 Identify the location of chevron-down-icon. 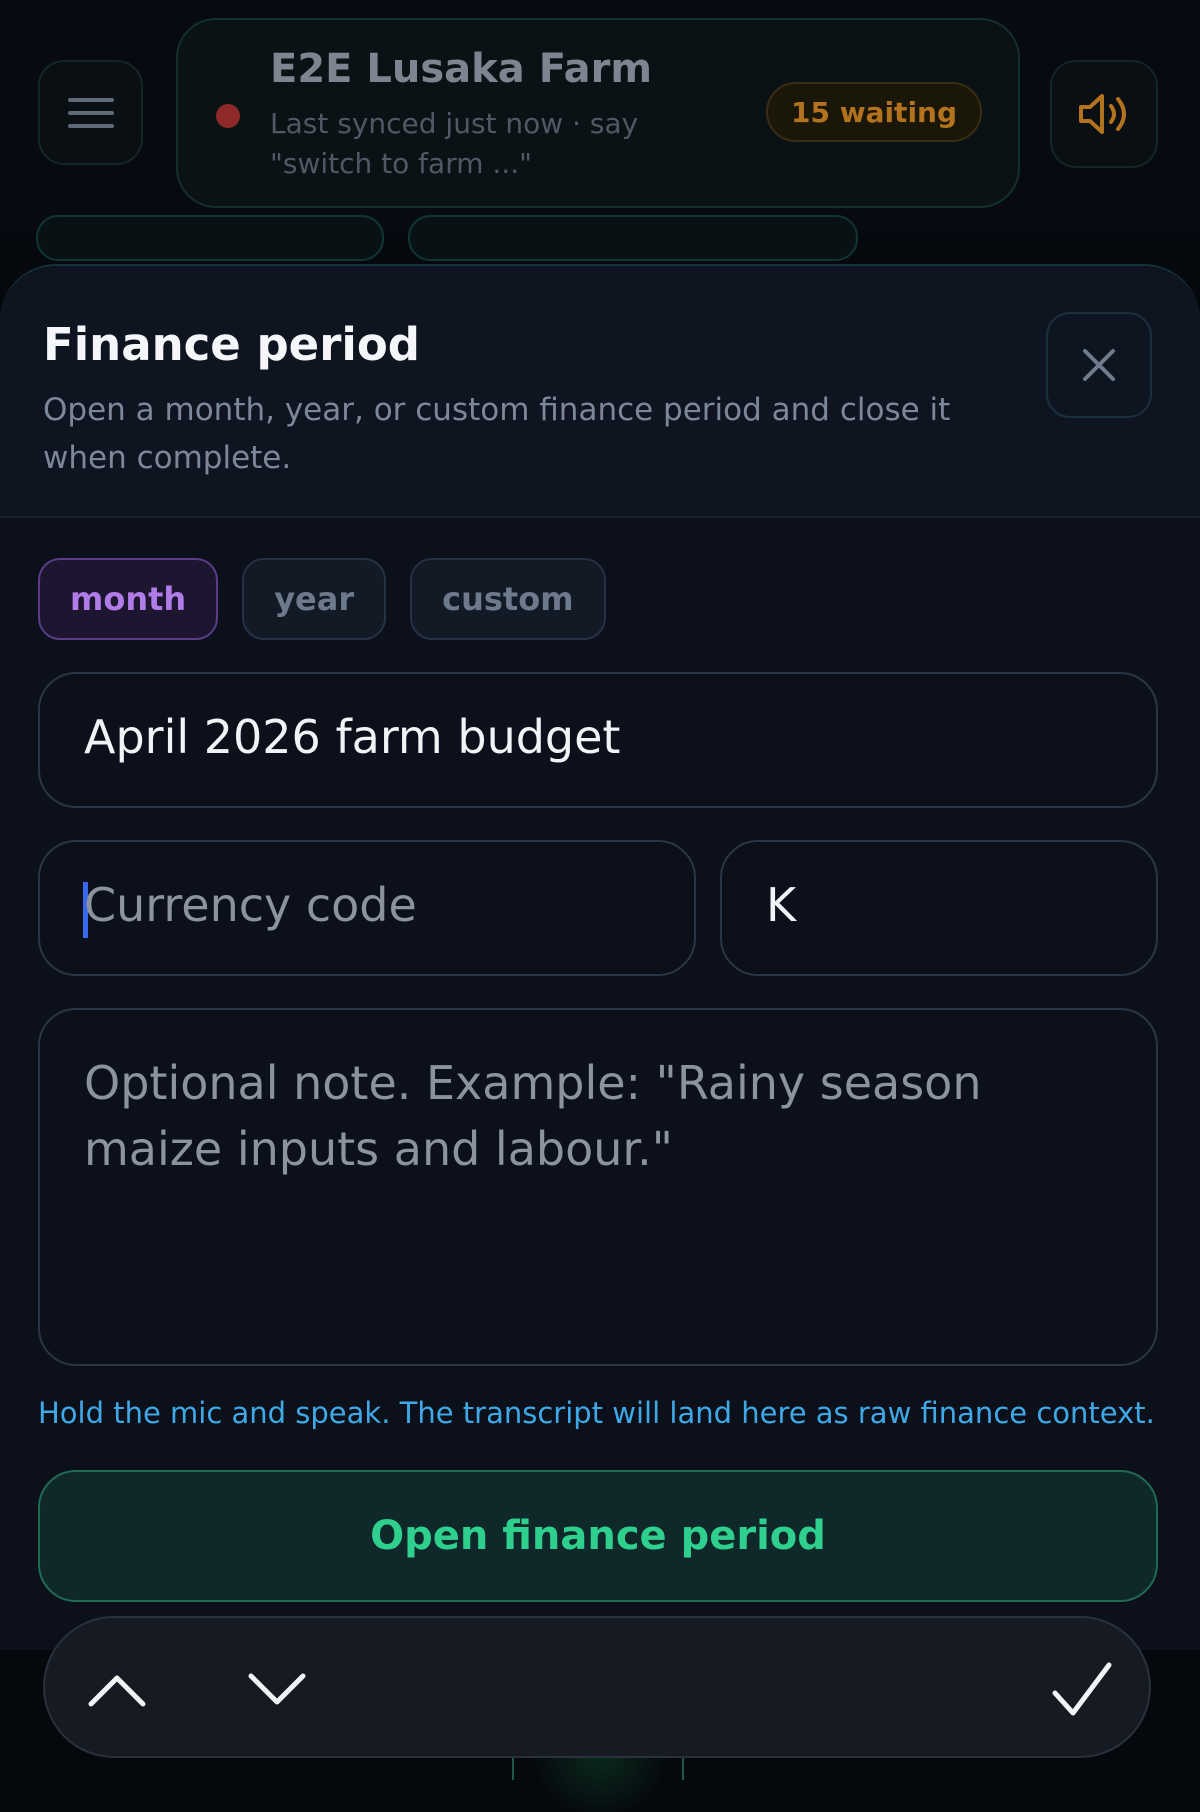
(277, 1689).